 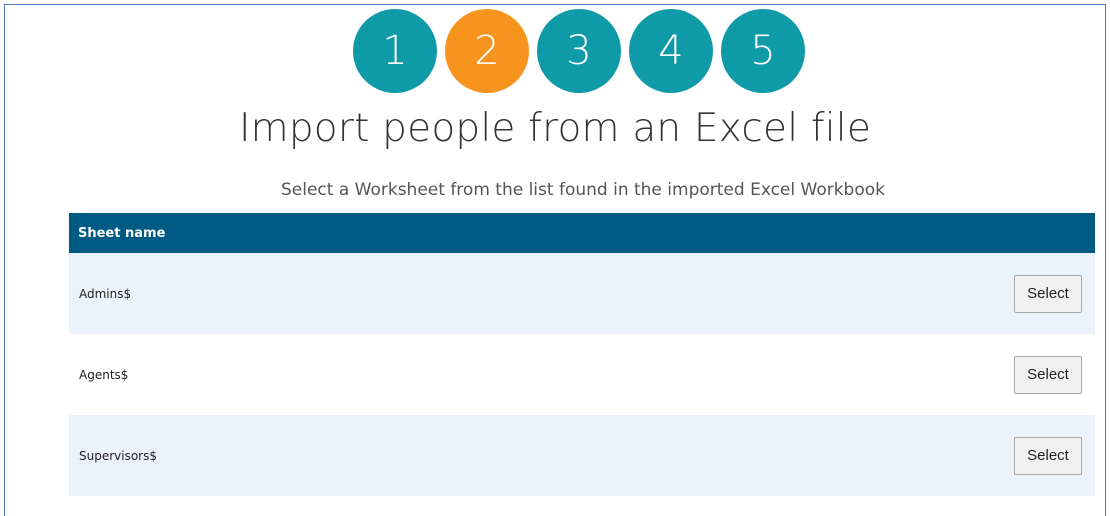 What do you see at coordinates (582, 455) in the screenshot?
I see `table-row: Supervisors$ Select` at bounding box center [582, 455].